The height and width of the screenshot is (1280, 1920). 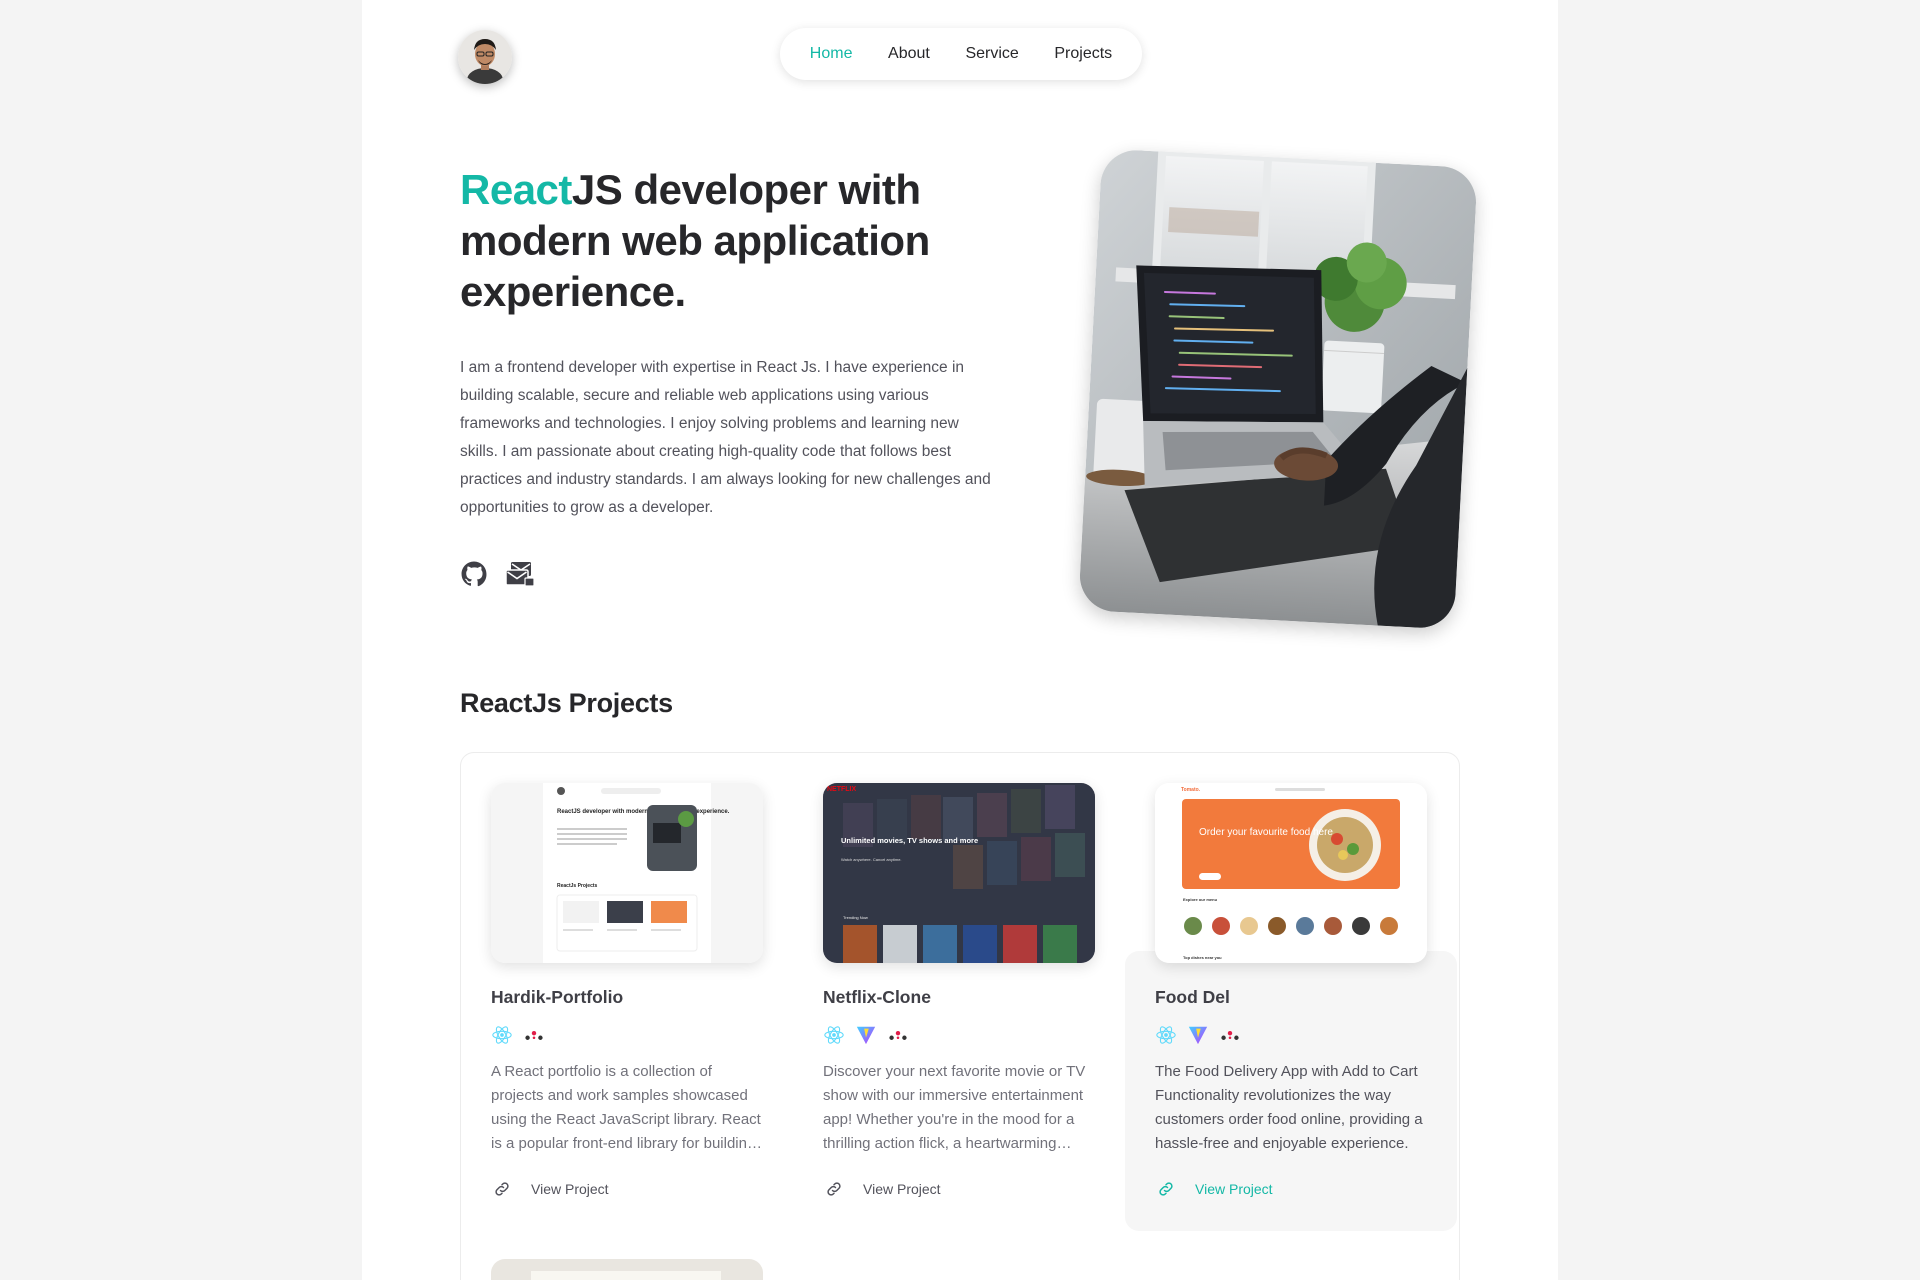 I want to click on mail-link, so click(x=520, y=574).